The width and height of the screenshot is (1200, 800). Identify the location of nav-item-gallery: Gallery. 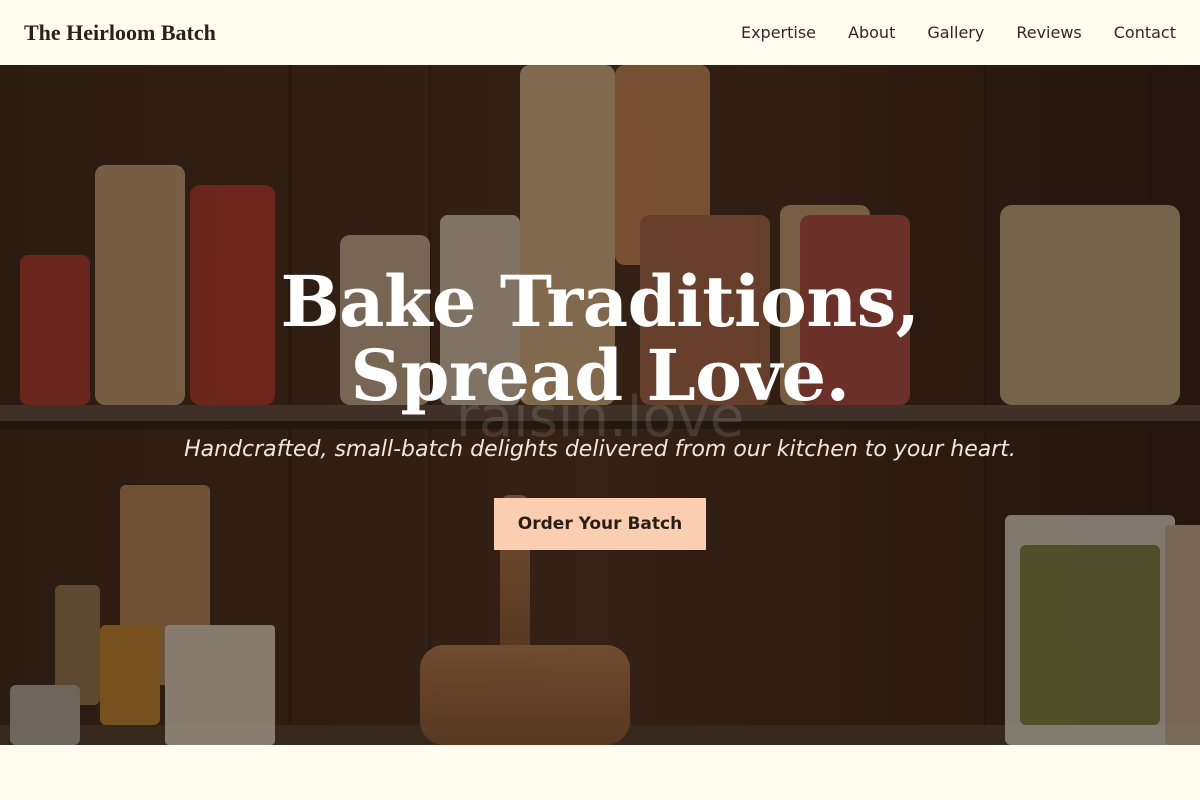
(955, 33).